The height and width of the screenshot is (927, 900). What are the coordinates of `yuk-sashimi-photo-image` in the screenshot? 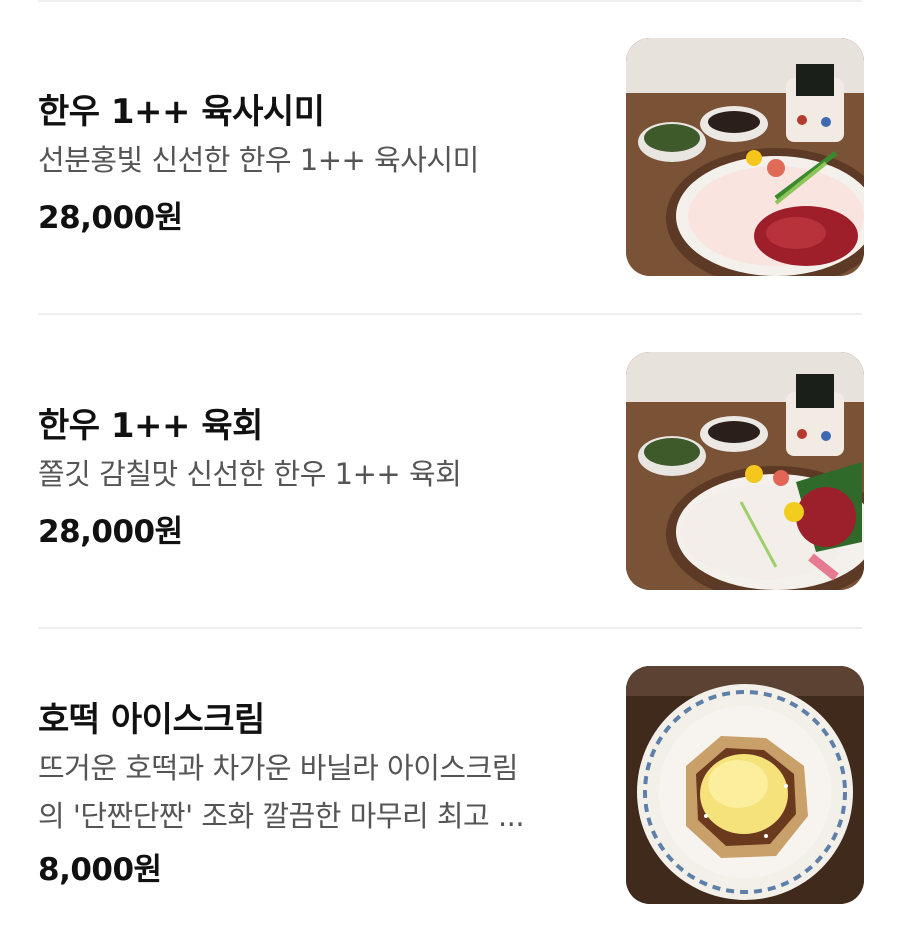 It's located at (745, 157).